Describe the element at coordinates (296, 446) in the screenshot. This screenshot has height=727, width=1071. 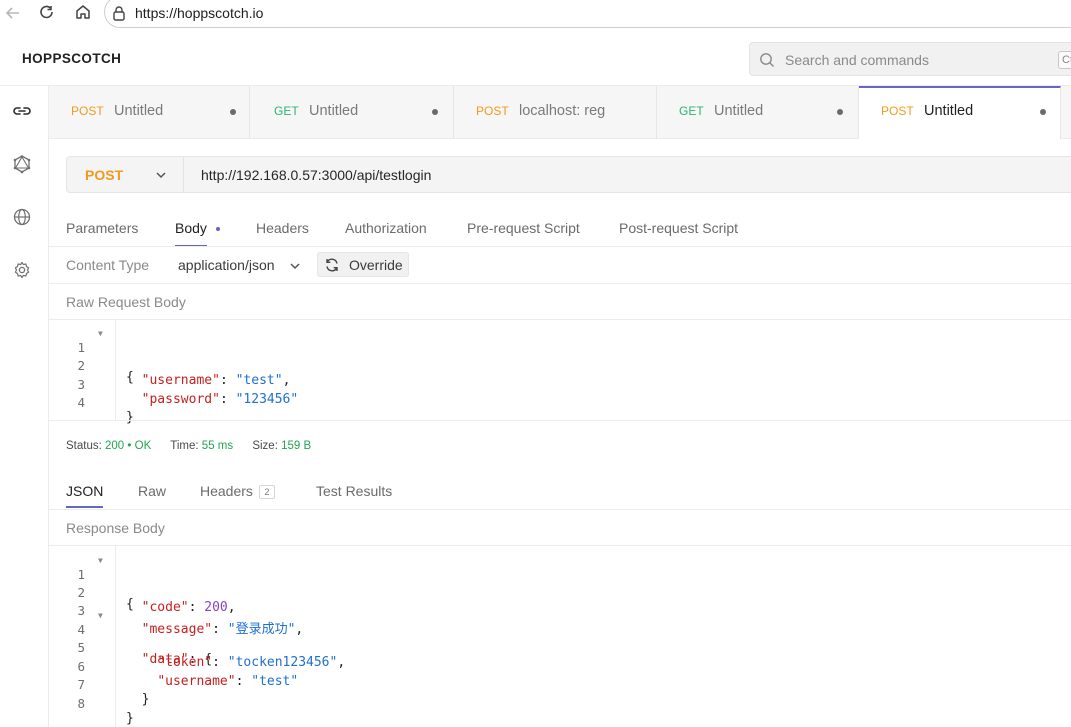
I see `size-value: 159 B` at that location.